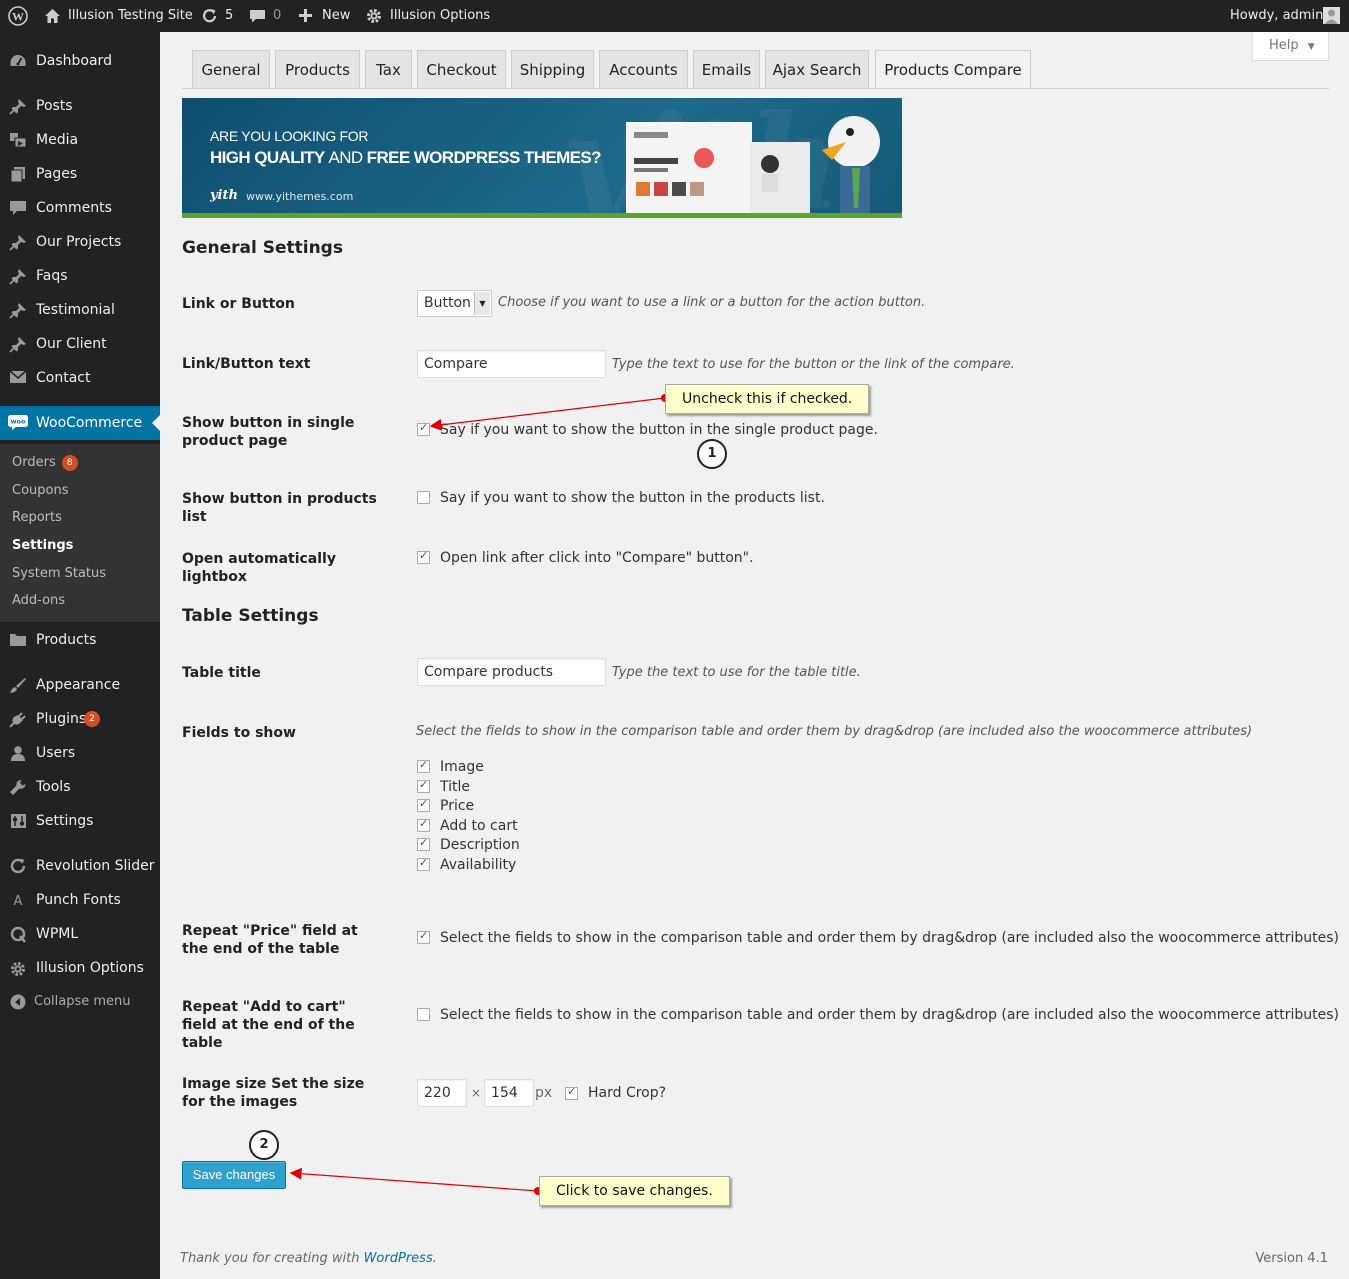 This screenshot has width=1349, height=1279. Describe the element at coordinates (423, 497) in the screenshot. I see `show-list-checkbox` at that location.